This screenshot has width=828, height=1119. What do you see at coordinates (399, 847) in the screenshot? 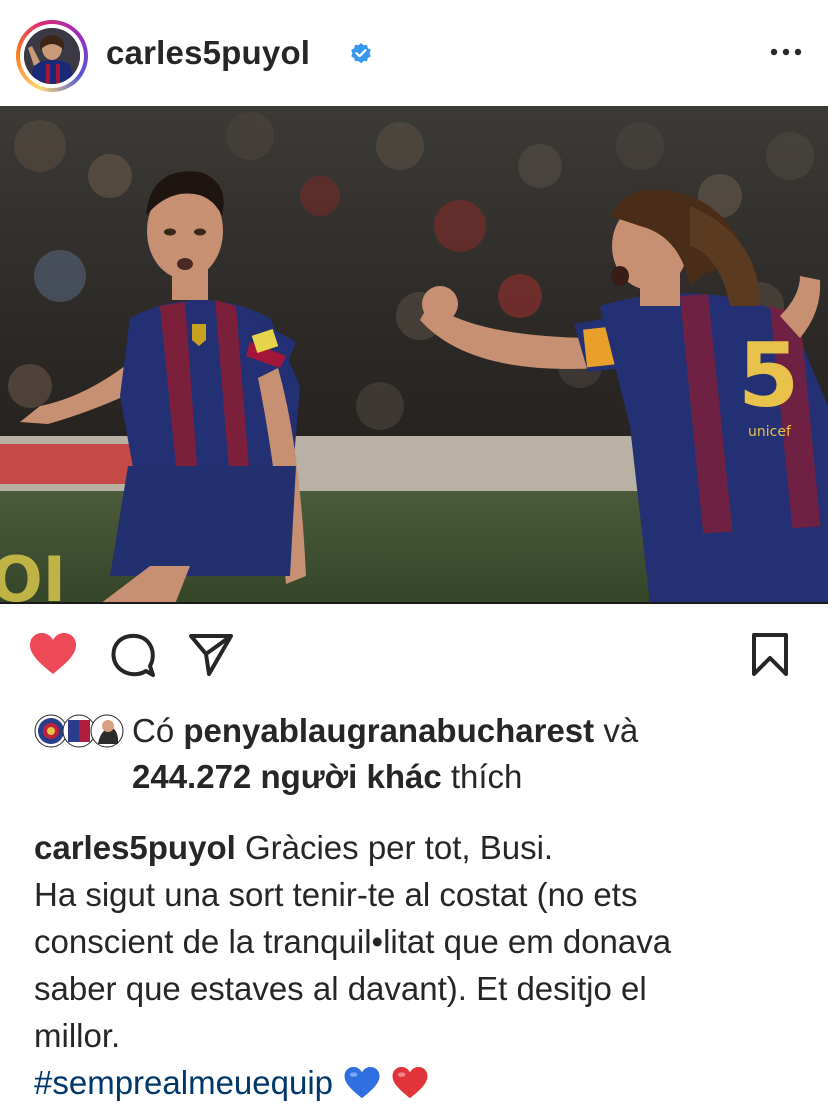
I see `caption-first-text: Gràcies per tot, Busi.` at bounding box center [399, 847].